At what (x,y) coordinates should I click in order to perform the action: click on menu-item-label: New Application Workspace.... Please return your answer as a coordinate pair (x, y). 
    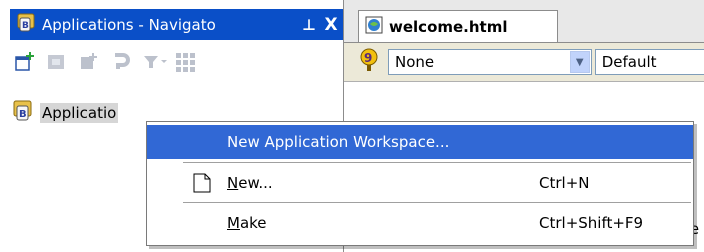
    Looking at the image, I should click on (338, 142).